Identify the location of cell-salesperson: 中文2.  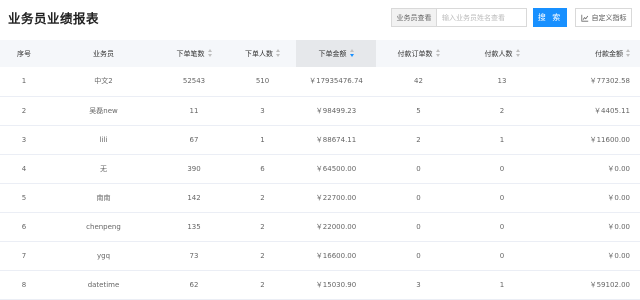
(103, 81).